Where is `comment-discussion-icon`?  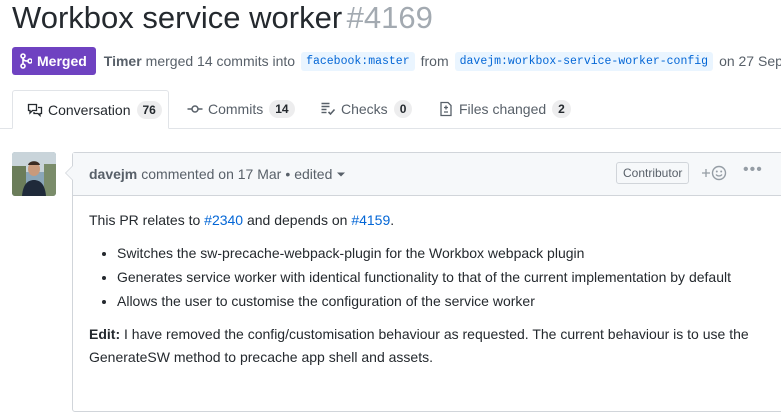 comment-discussion-icon is located at coordinates (35, 110).